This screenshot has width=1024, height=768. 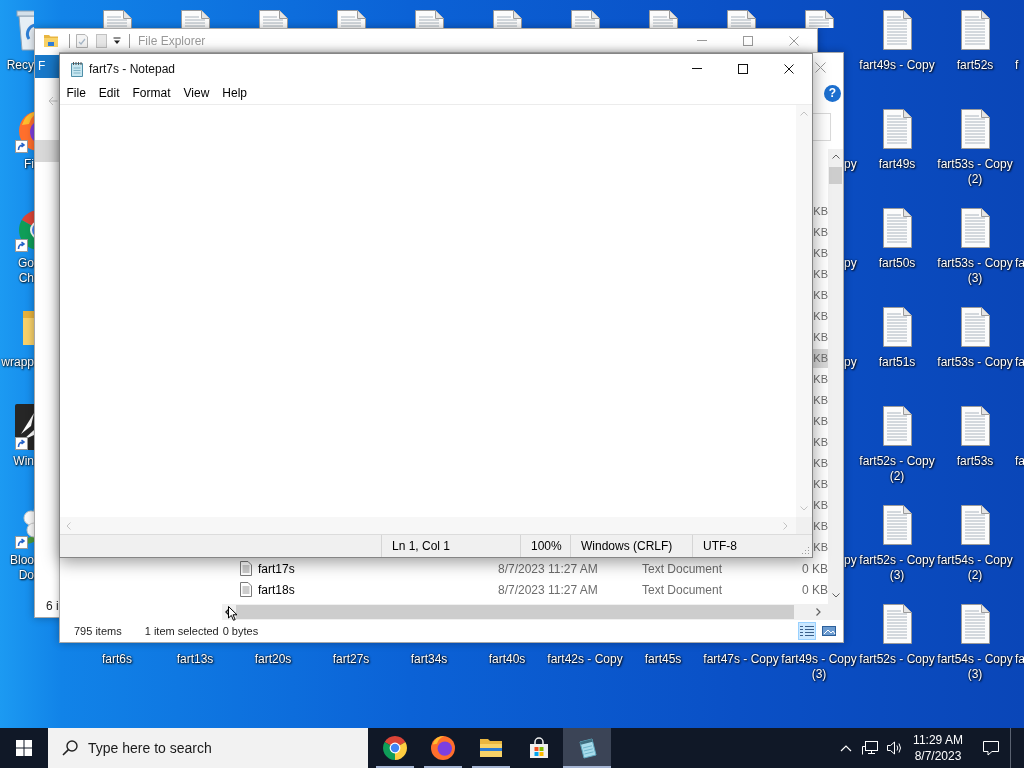 I want to click on search-field: Type here to search, so click(x=208, y=748).